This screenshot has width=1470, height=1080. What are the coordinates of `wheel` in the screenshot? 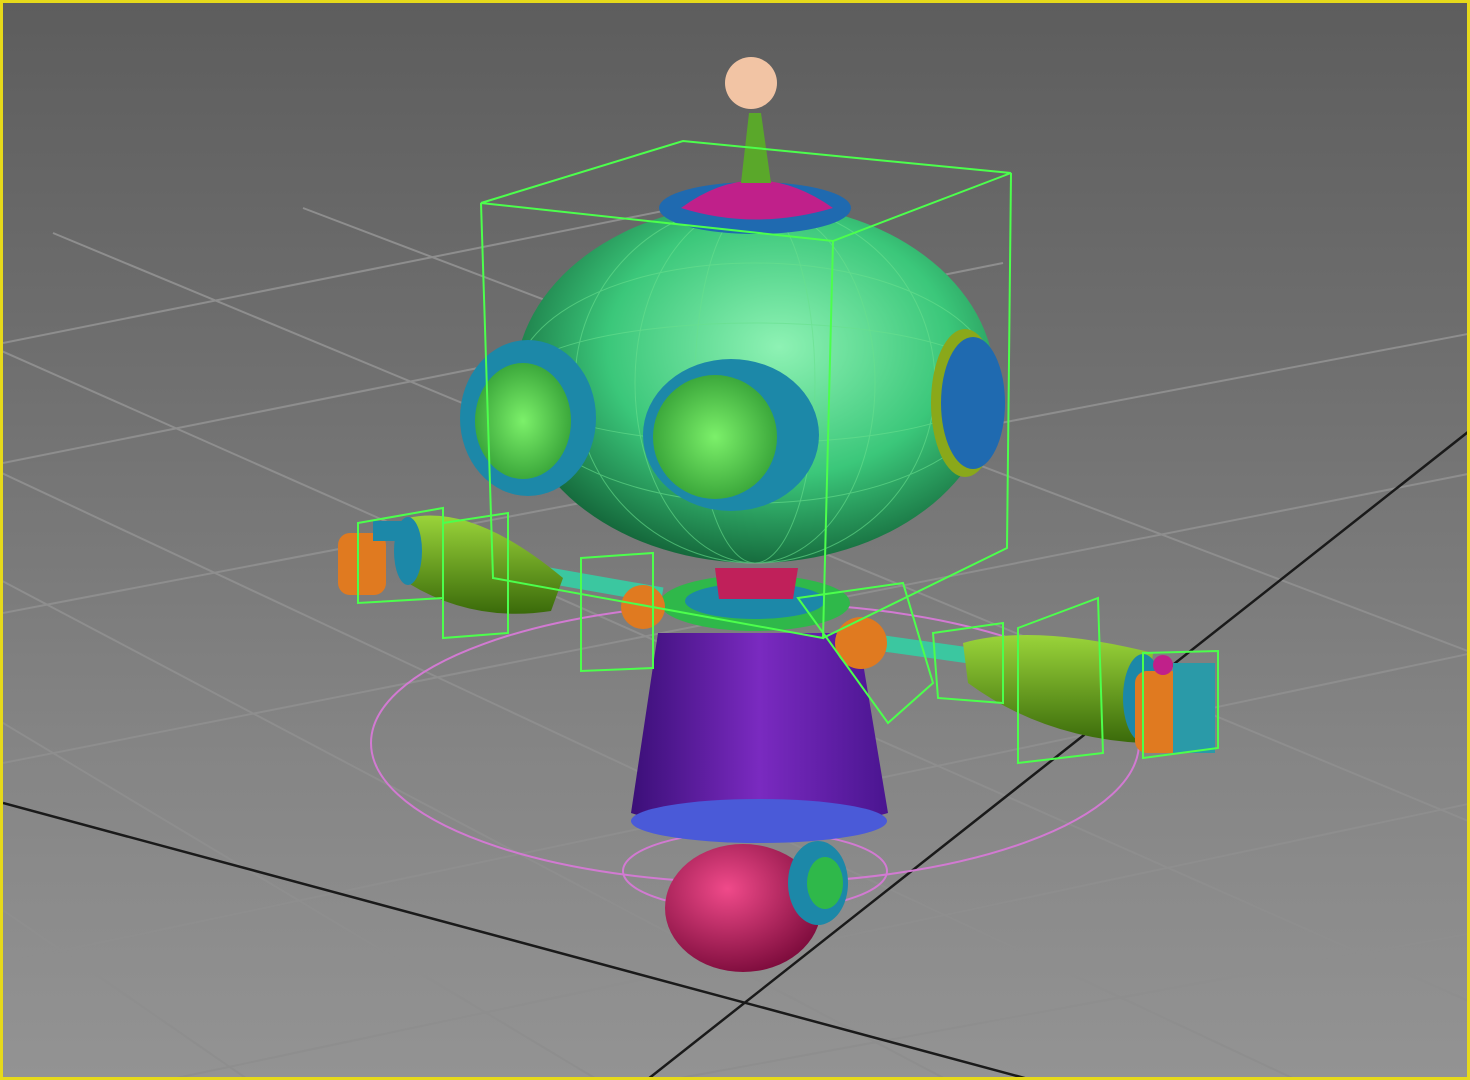 It's located at (756, 906).